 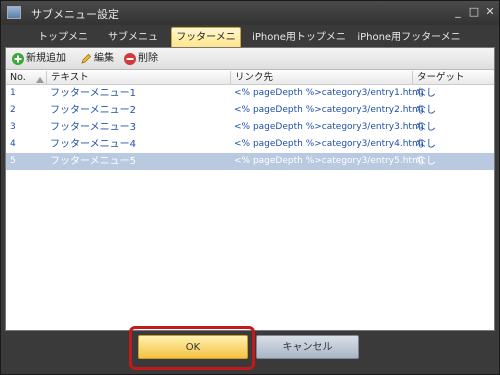 I want to click on tab-footer-menu: フッターメニュー, so click(x=206, y=45).